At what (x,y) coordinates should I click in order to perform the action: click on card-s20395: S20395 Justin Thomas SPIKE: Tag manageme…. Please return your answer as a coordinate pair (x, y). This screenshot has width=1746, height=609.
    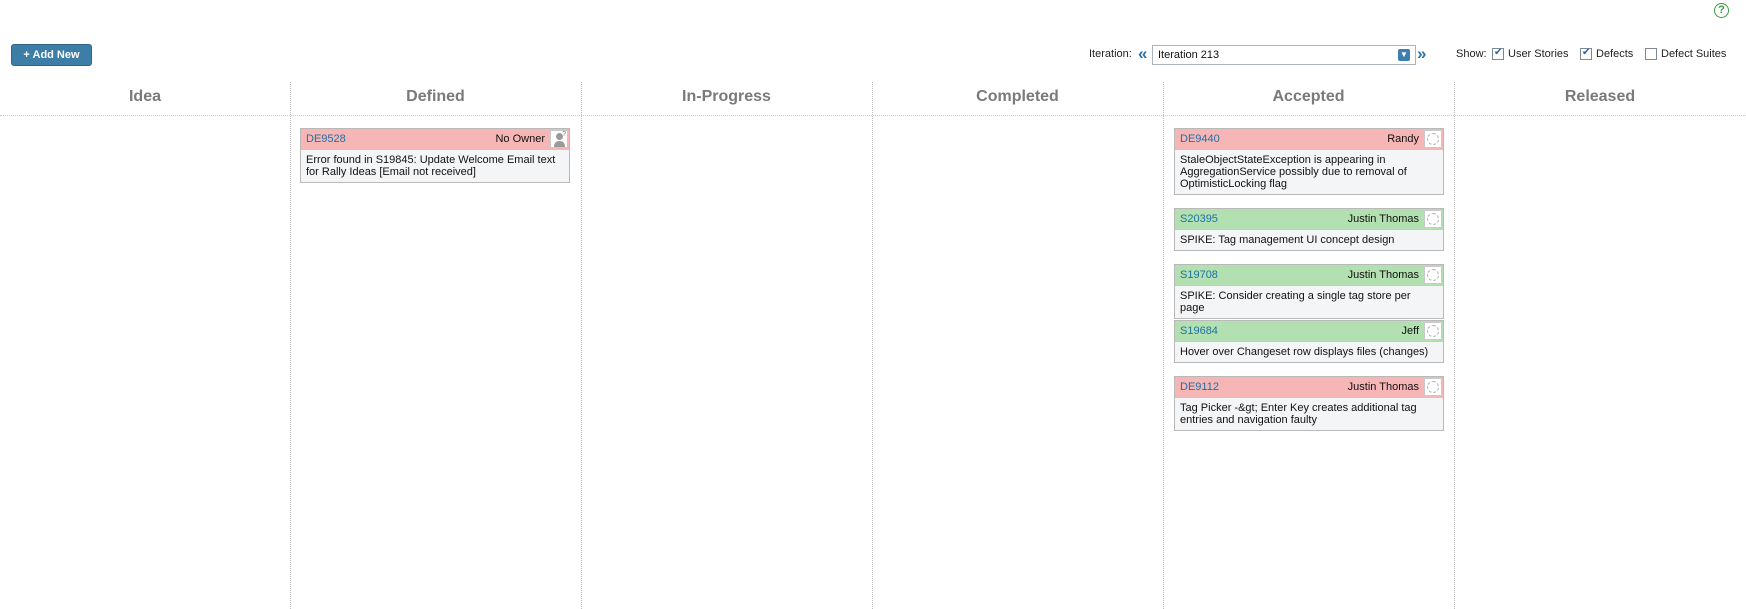
    Looking at the image, I should click on (1309, 229).